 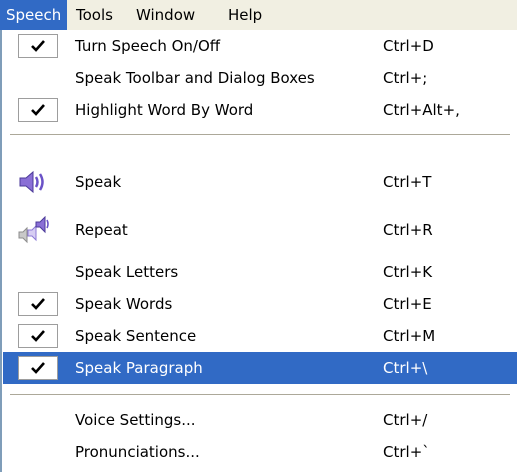 I want to click on menu-item-shortcut: Ctrl+K, so click(x=408, y=272).